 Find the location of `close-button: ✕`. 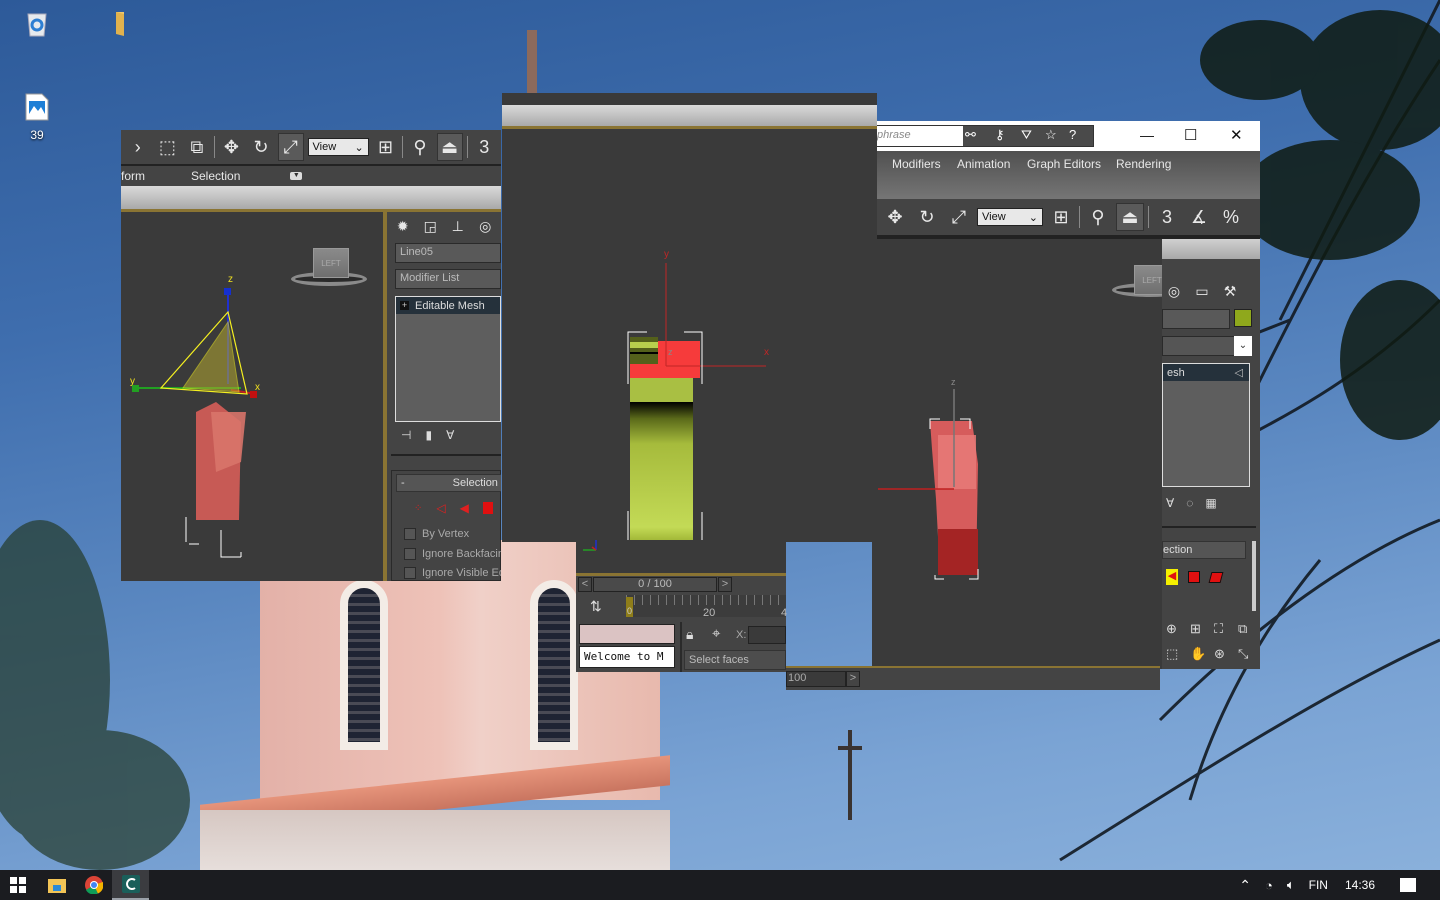

close-button: ✕ is located at coordinates (1236, 135).